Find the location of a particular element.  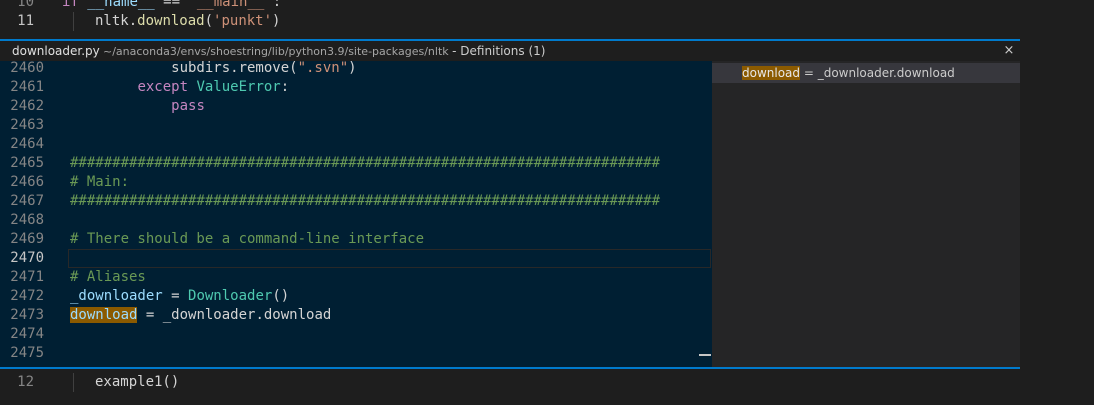

line-number: 2468 is located at coordinates (27, 220).